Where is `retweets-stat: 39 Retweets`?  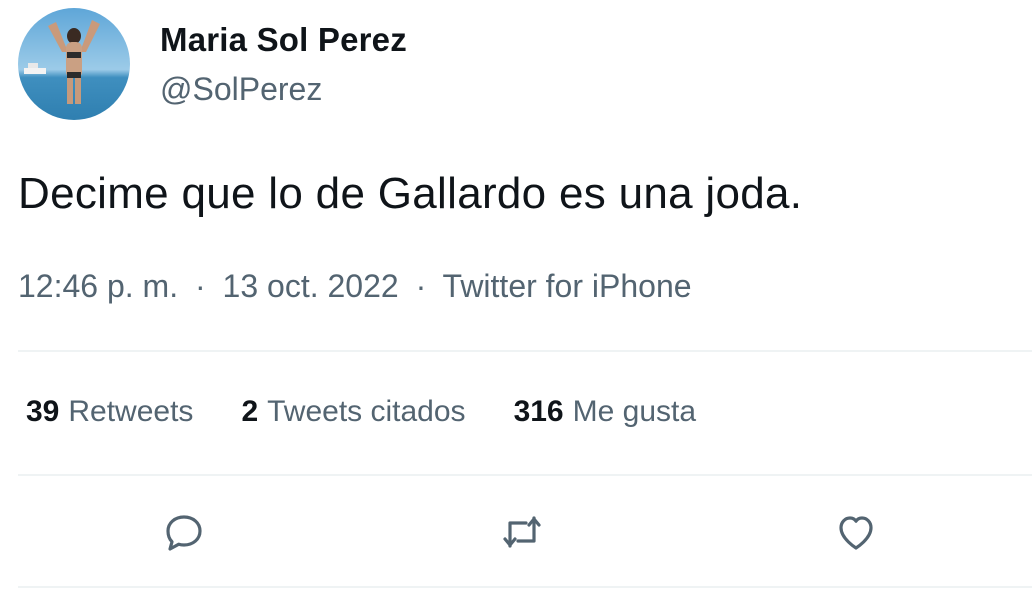 retweets-stat: 39 Retweets is located at coordinates (109, 412).